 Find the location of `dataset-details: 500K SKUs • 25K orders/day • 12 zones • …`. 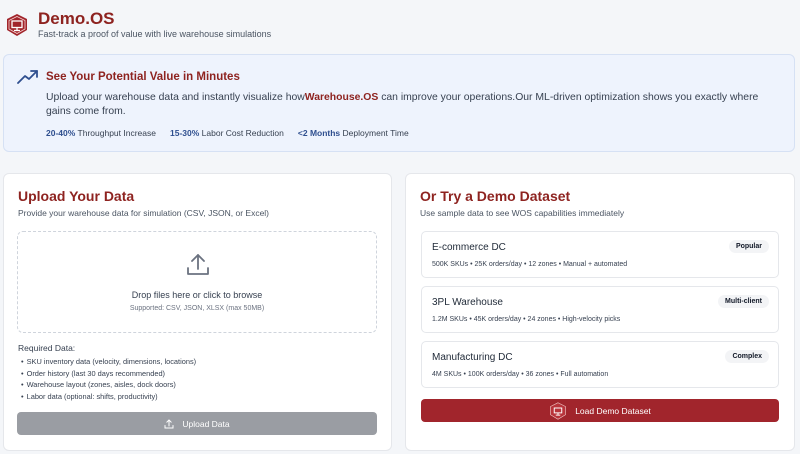

dataset-details: 500K SKUs • 25K orders/day • 12 zones • … is located at coordinates (530, 264).